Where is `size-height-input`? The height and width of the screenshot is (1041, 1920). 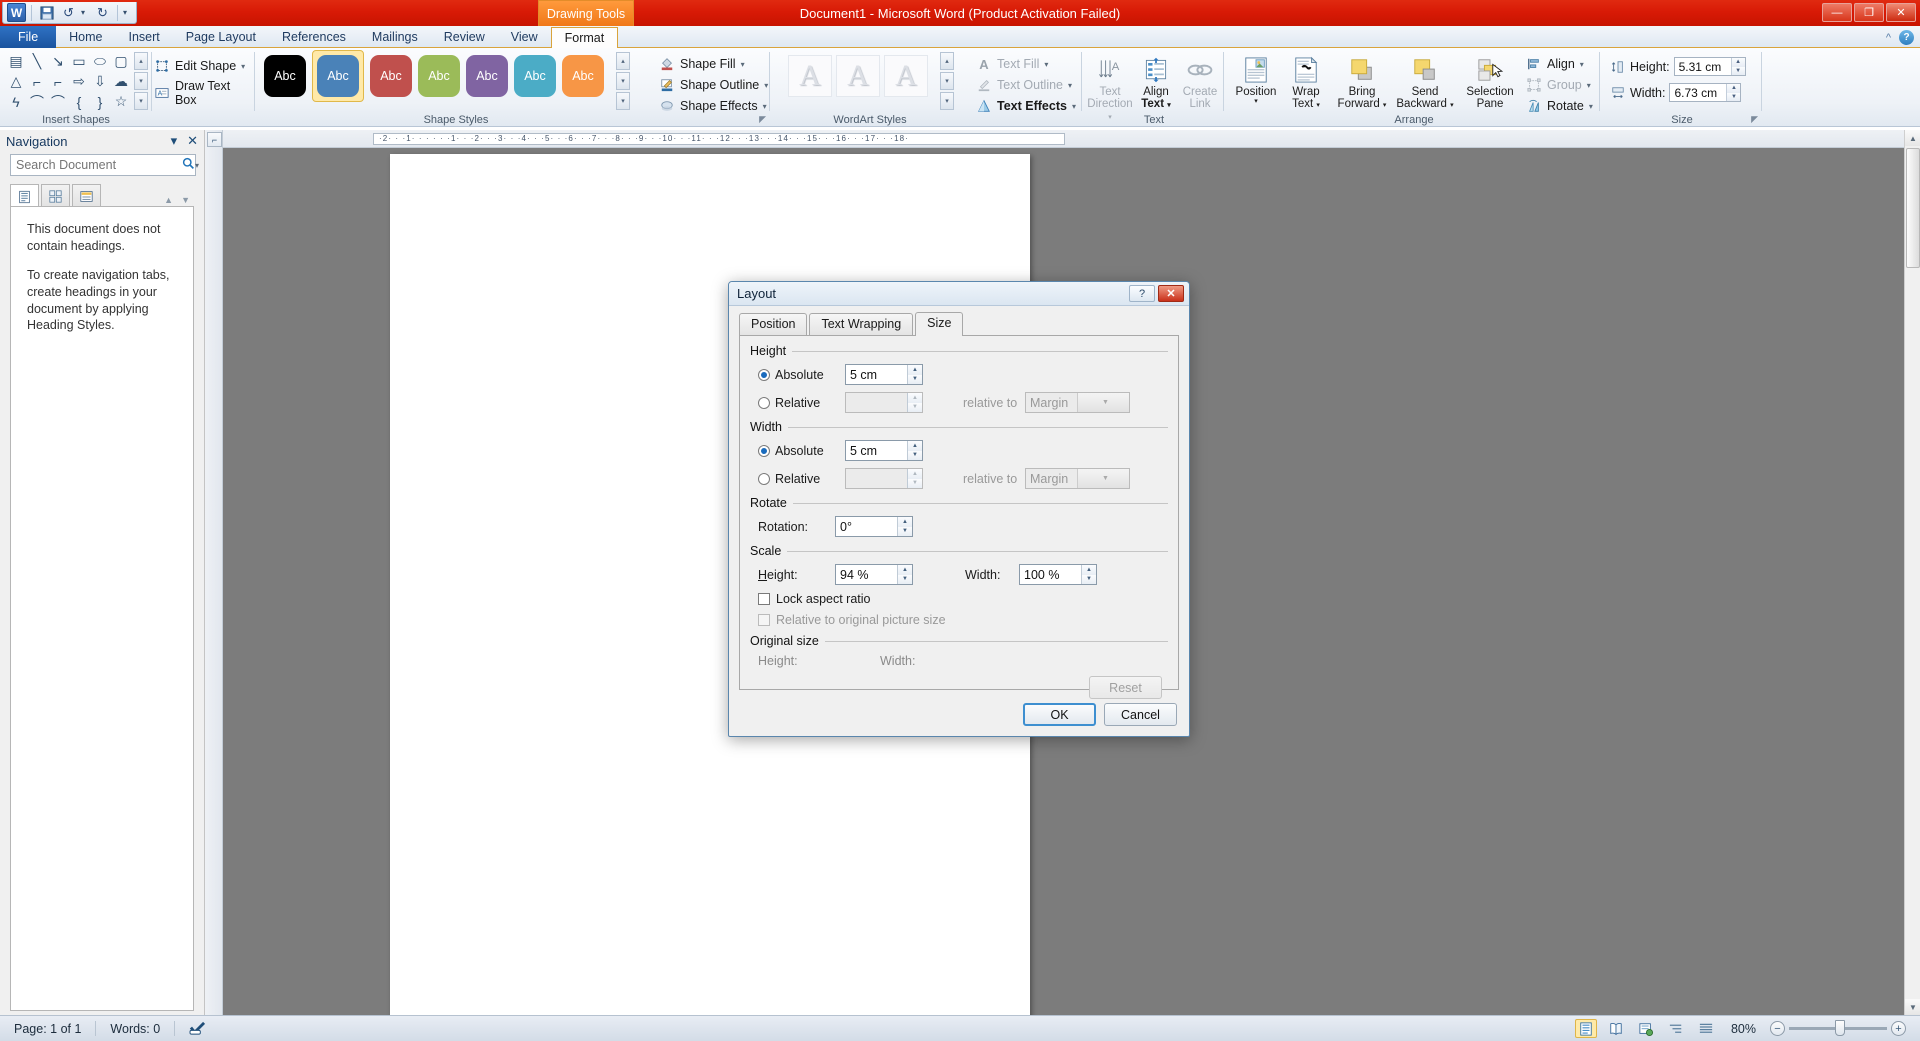
size-height-input is located at coordinates (1702, 66).